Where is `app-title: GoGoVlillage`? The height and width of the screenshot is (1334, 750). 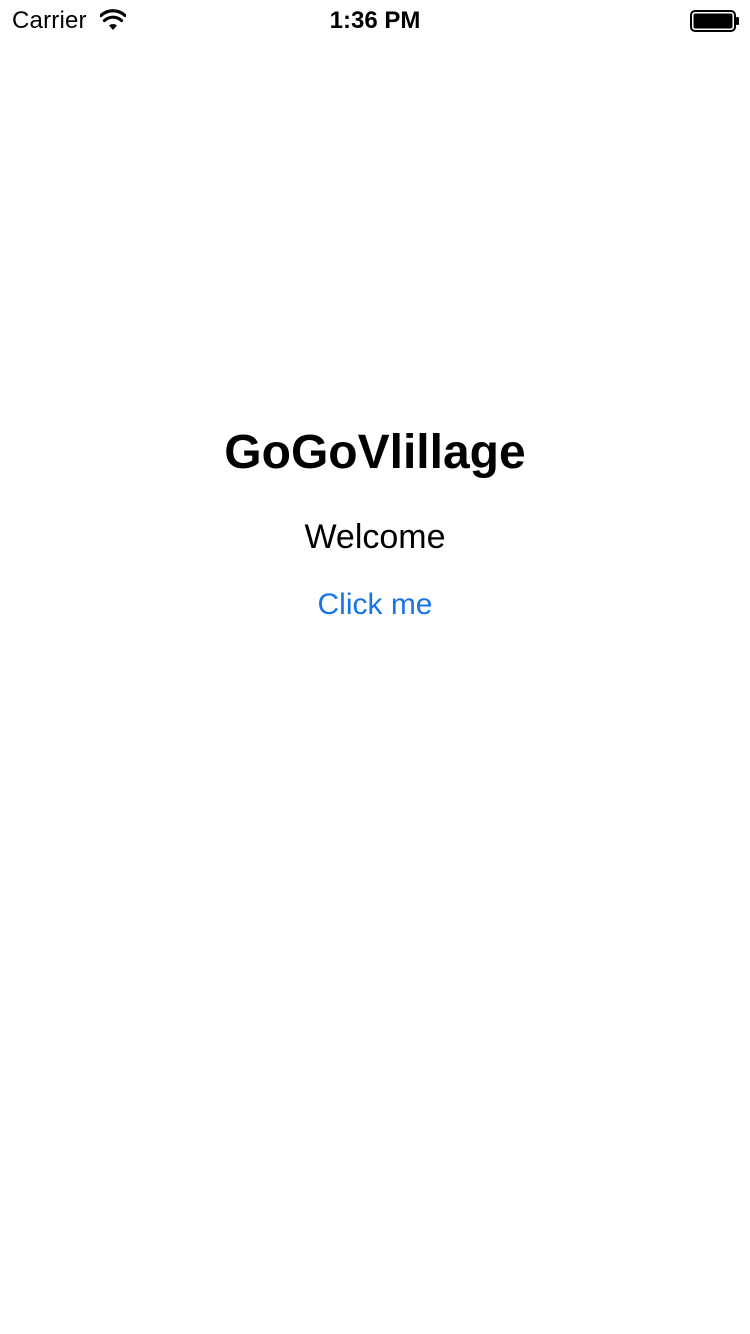 app-title: GoGoVlillage is located at coordinates (375, 452).